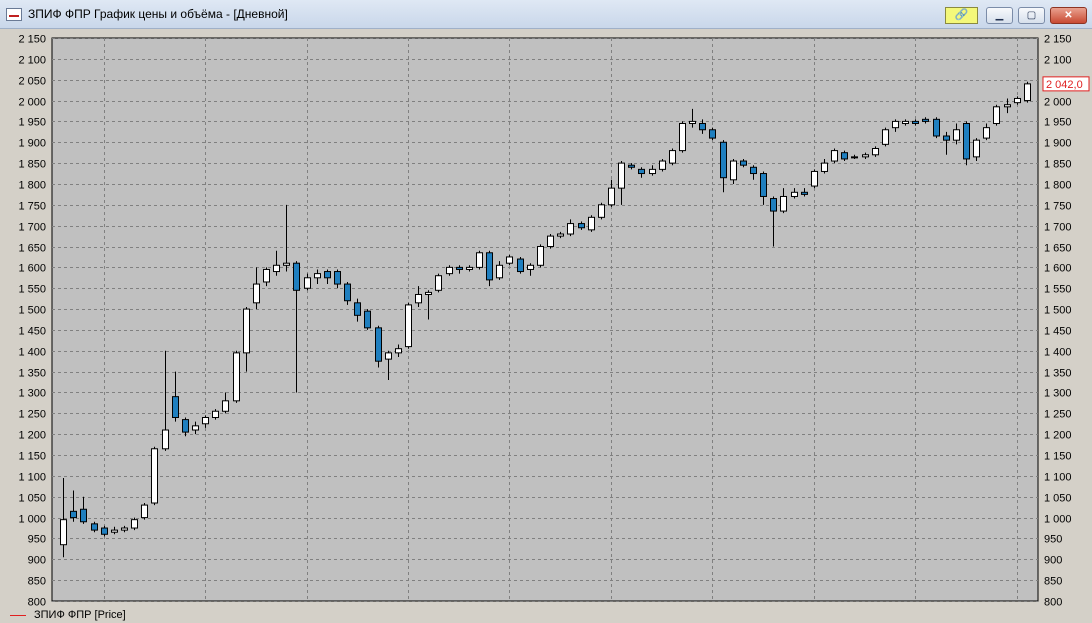 Image resolution: width=1092 pixels, height=623 pixels. I want to click on chart-legend: ЗПИФ ФПР [Price], so click(68, 615).